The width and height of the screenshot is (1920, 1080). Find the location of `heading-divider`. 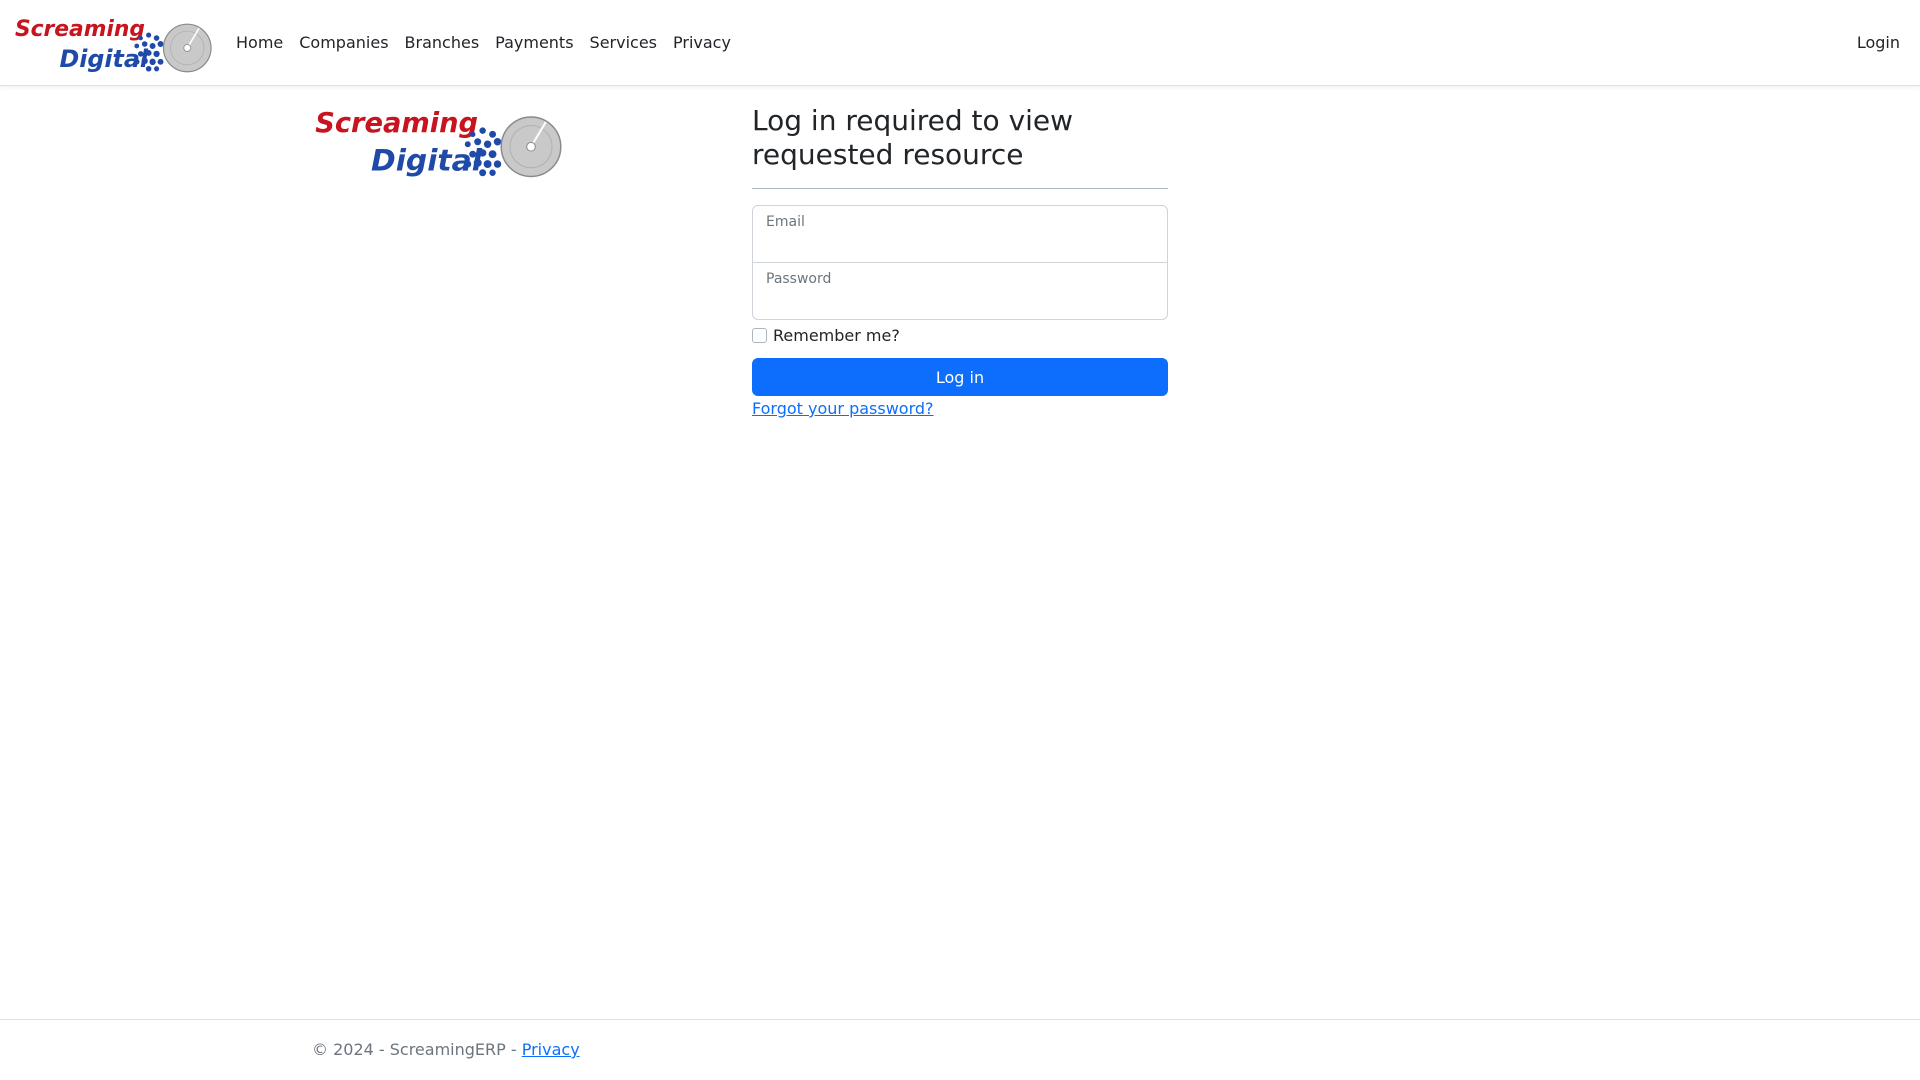

heading-divider is located at coordinates (960, 188).